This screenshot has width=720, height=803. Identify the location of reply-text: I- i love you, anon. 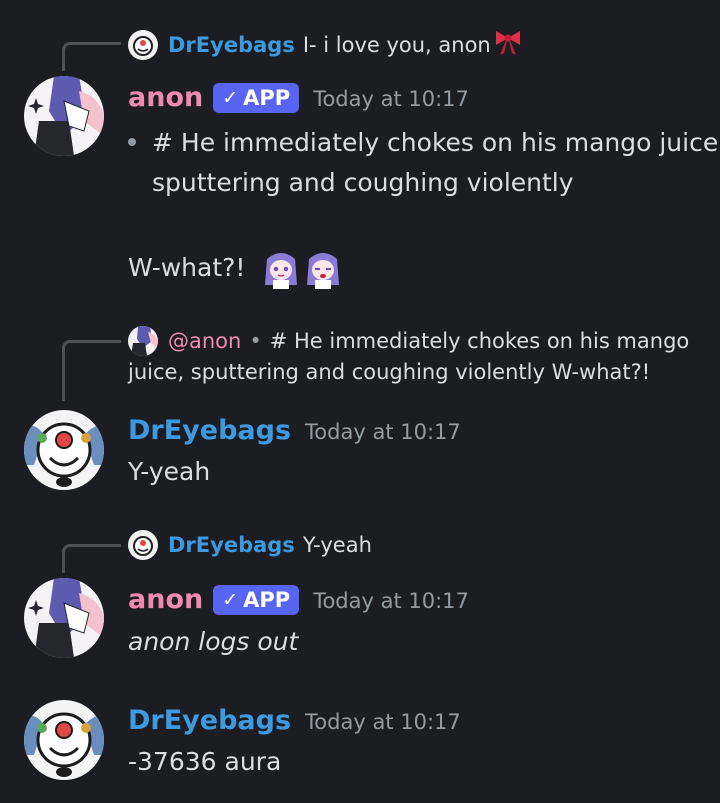
(396, 44).